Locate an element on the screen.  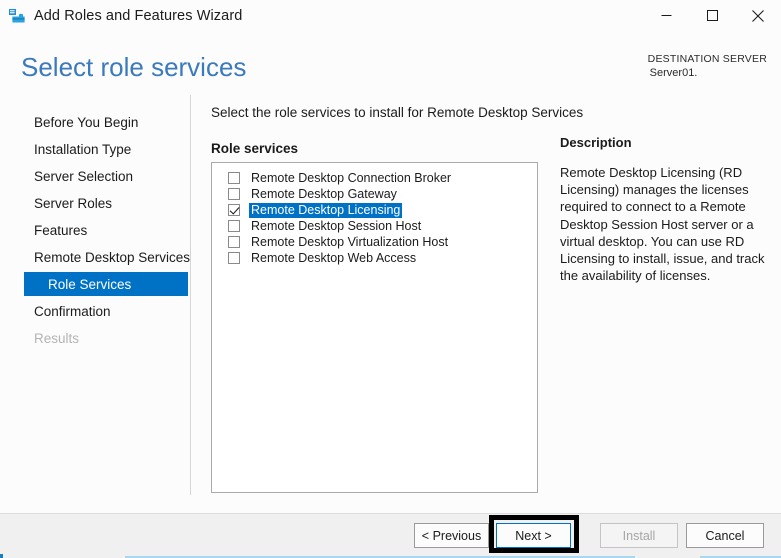
sidebar-item-label: Before You Begin is located at coordinates (86, 122).